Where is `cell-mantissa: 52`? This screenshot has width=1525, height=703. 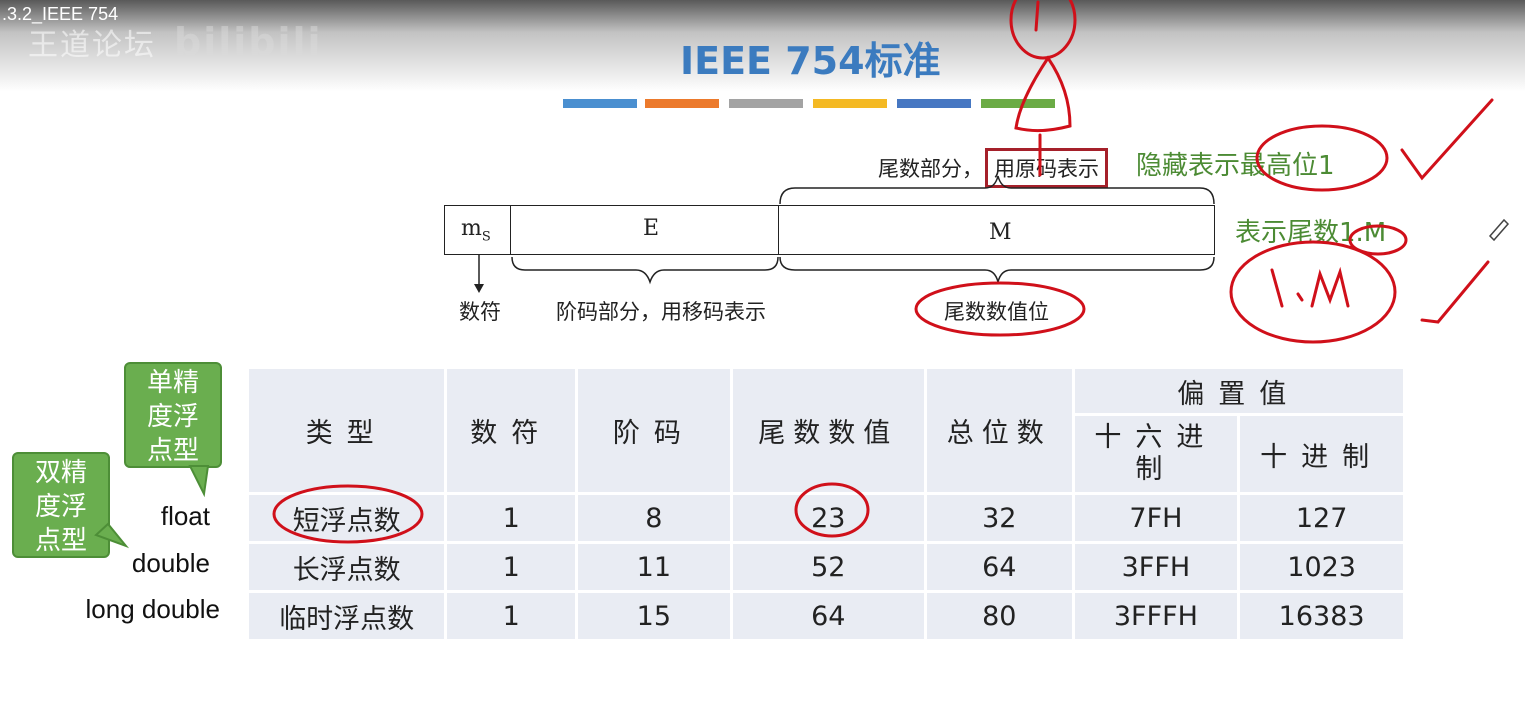
cell-mantissa: 52 is located at coordinates (828, 567).